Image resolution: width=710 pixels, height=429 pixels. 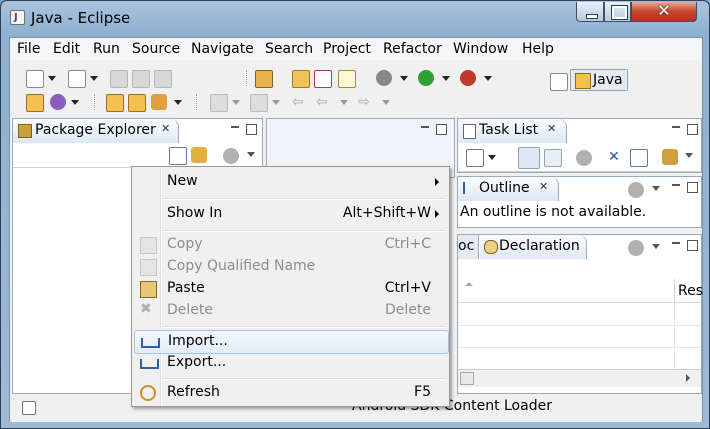 I want to click on menu-item-delete: ✖ Delete Delete, so click(x=290, y=311).